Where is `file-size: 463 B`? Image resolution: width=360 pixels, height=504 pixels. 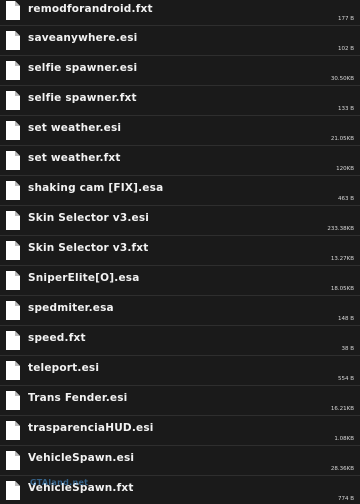
file-size: 463 B is located at coordinates (345, 199).